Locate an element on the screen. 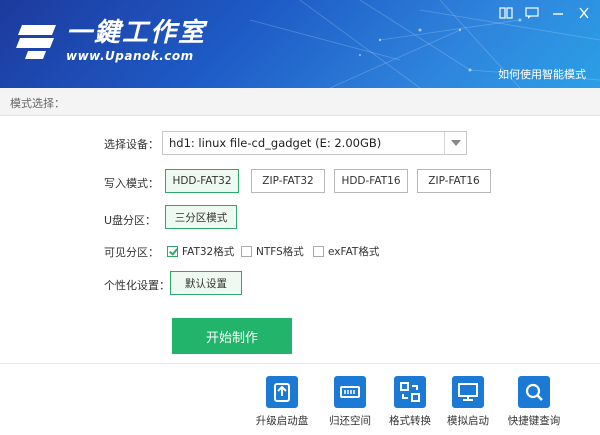 The height and width of the screenshot is (435, 600). write-mode-label: 写入模式： is located at coordinates (131, 183).